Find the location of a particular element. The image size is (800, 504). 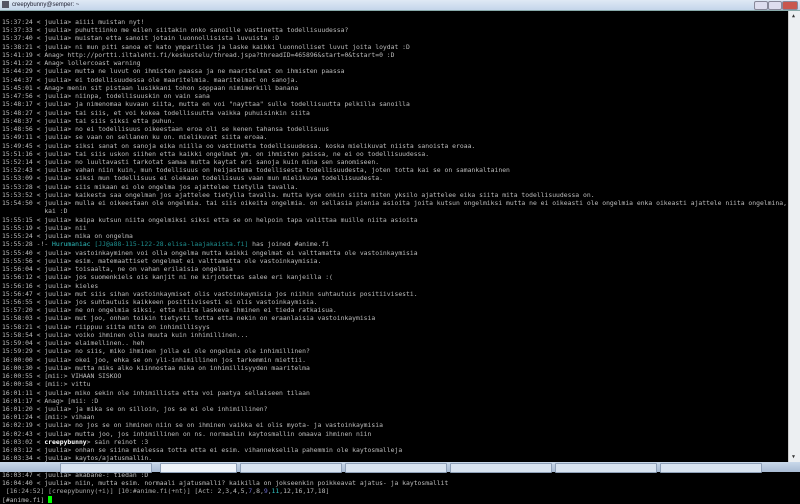

activity-window-number: 4 is located at coordinates (235, 491).